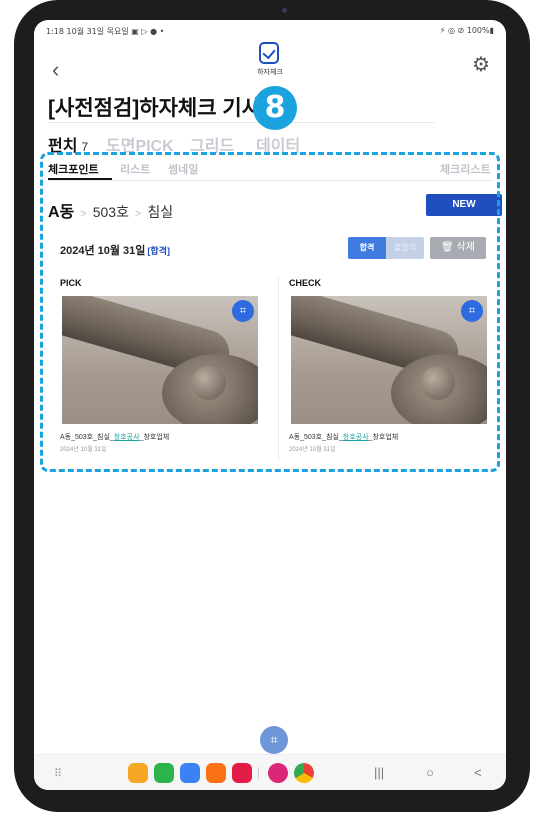 The image size is (540, 815). Describe the element at coordinates (216, 773) in the screenshot. I see `contacts-app-icon` at that location.